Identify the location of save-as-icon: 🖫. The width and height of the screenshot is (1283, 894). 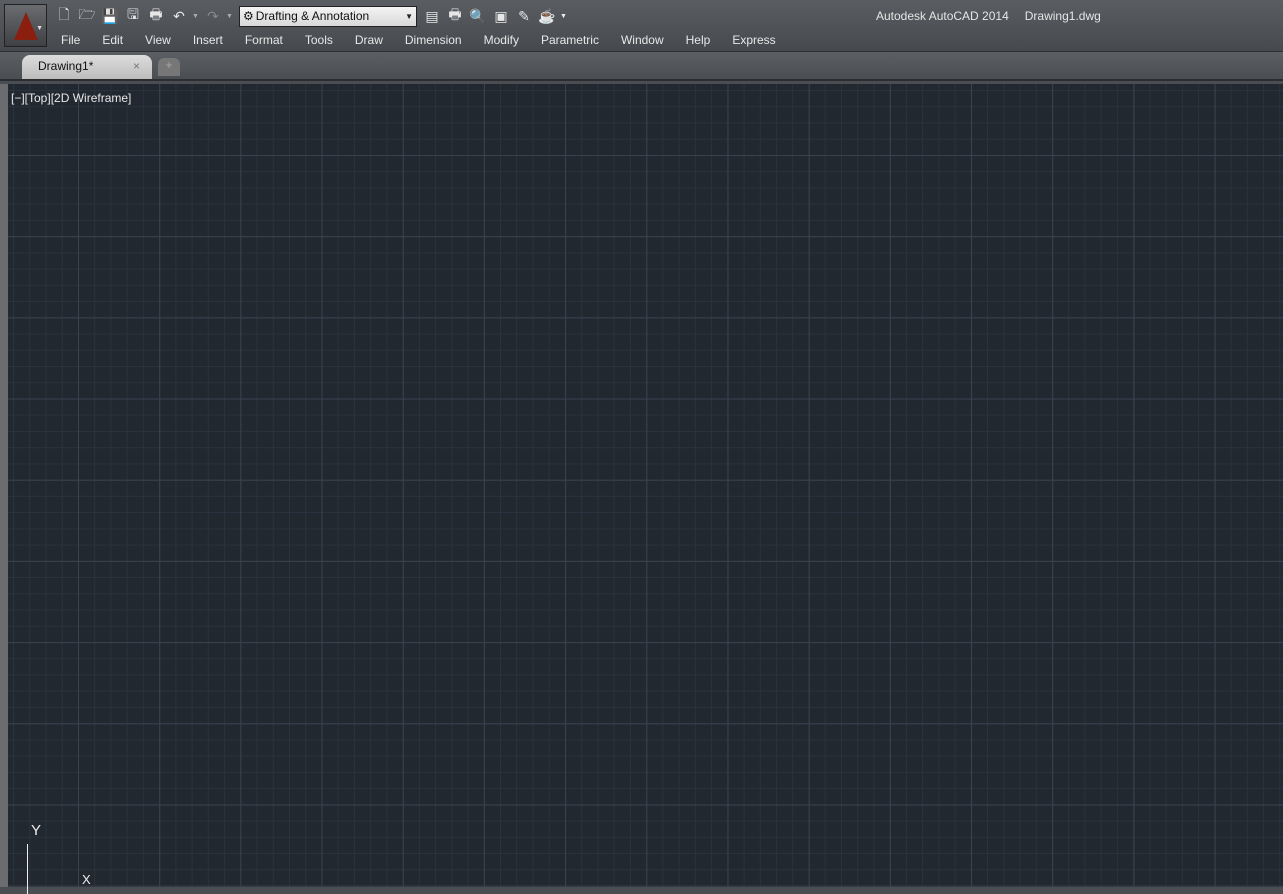
(133, 16).